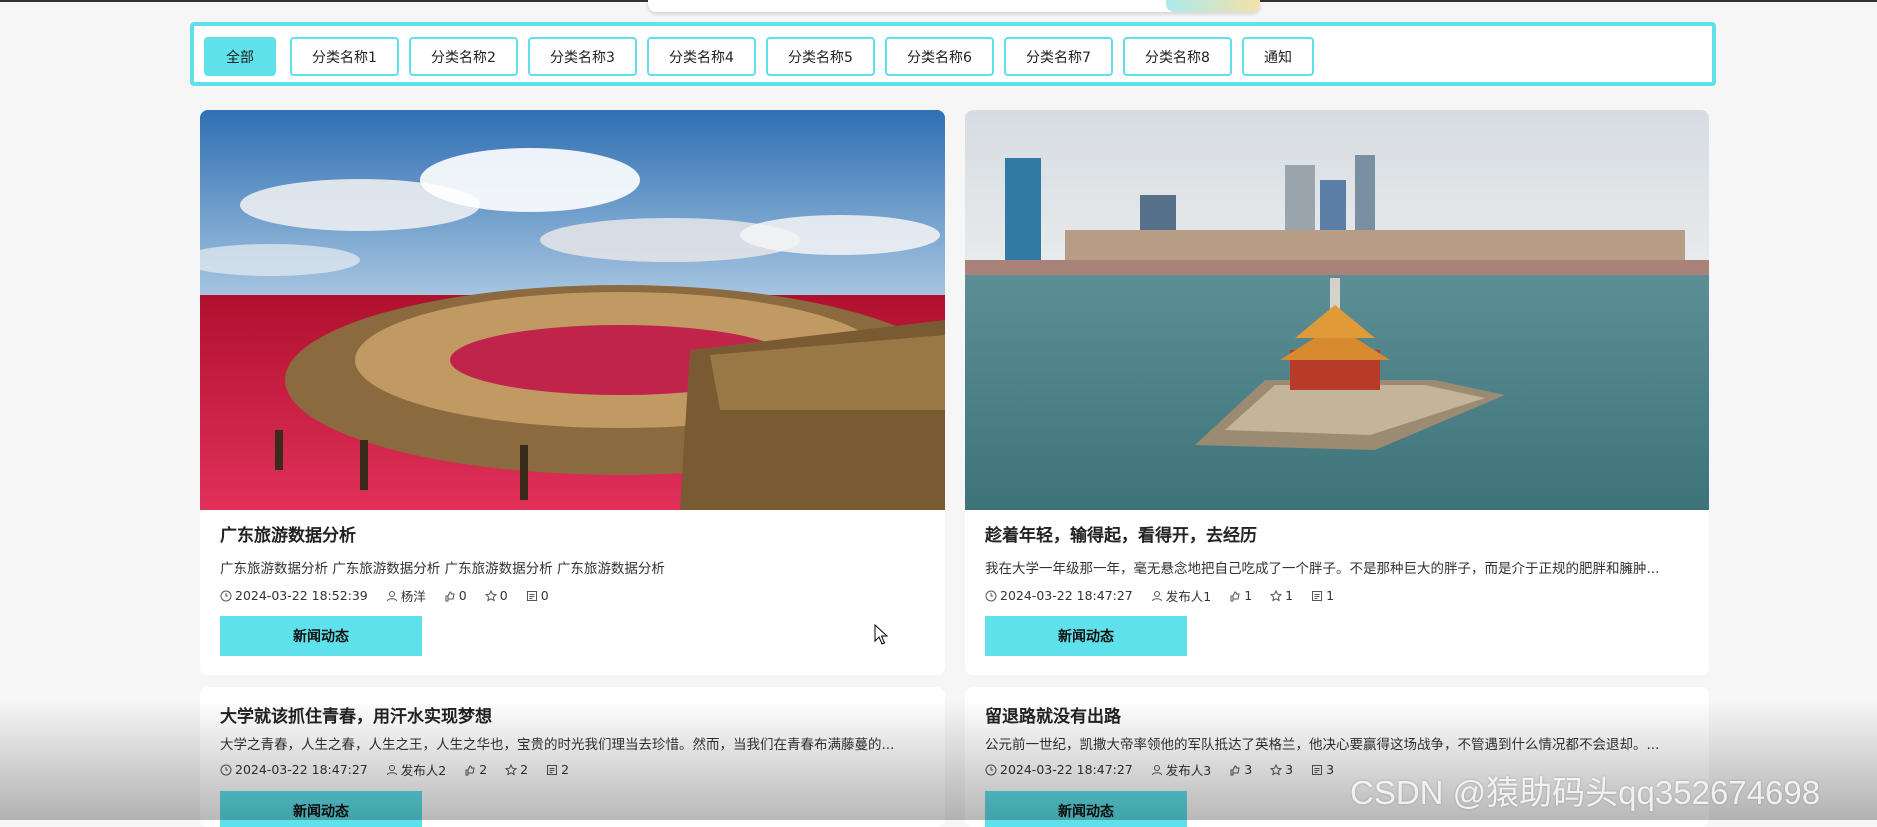 This screenshot has height=827, width=1877. I want to click on news-title: 广东旅游数据分析, so click(288, 533).